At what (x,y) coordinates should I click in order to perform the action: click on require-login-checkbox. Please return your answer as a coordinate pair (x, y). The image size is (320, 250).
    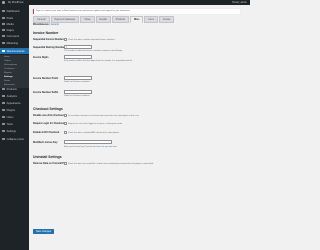
    Looking at the image, I should click on (65, 123).